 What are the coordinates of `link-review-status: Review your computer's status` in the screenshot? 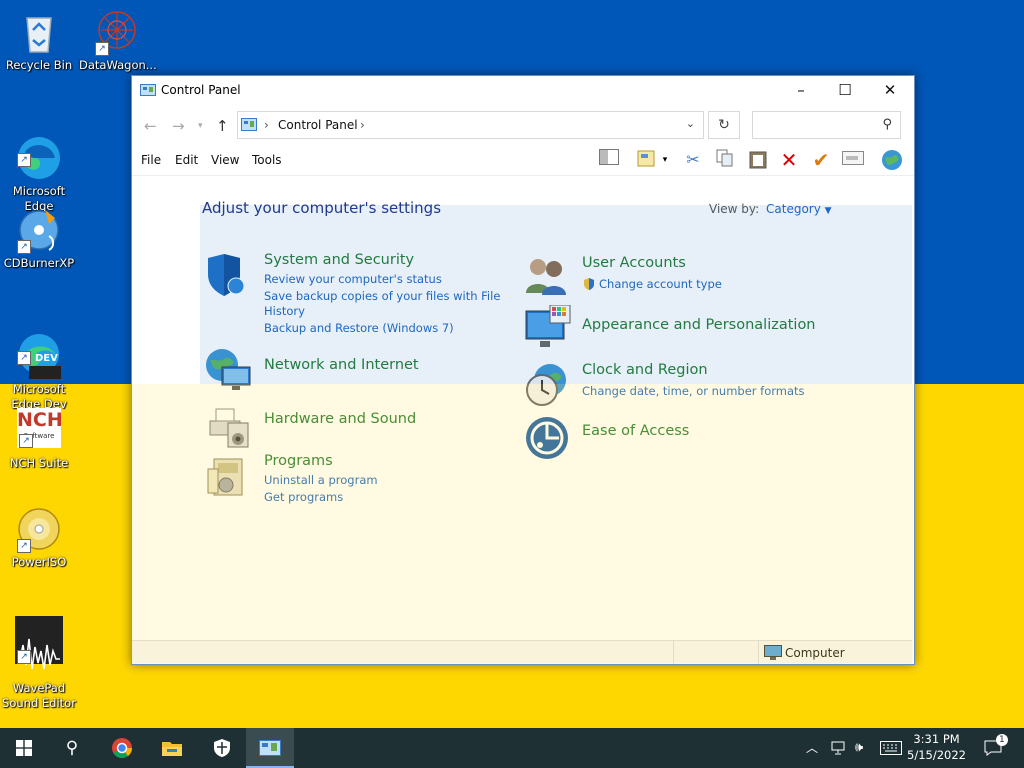 It's located at (353, 279).